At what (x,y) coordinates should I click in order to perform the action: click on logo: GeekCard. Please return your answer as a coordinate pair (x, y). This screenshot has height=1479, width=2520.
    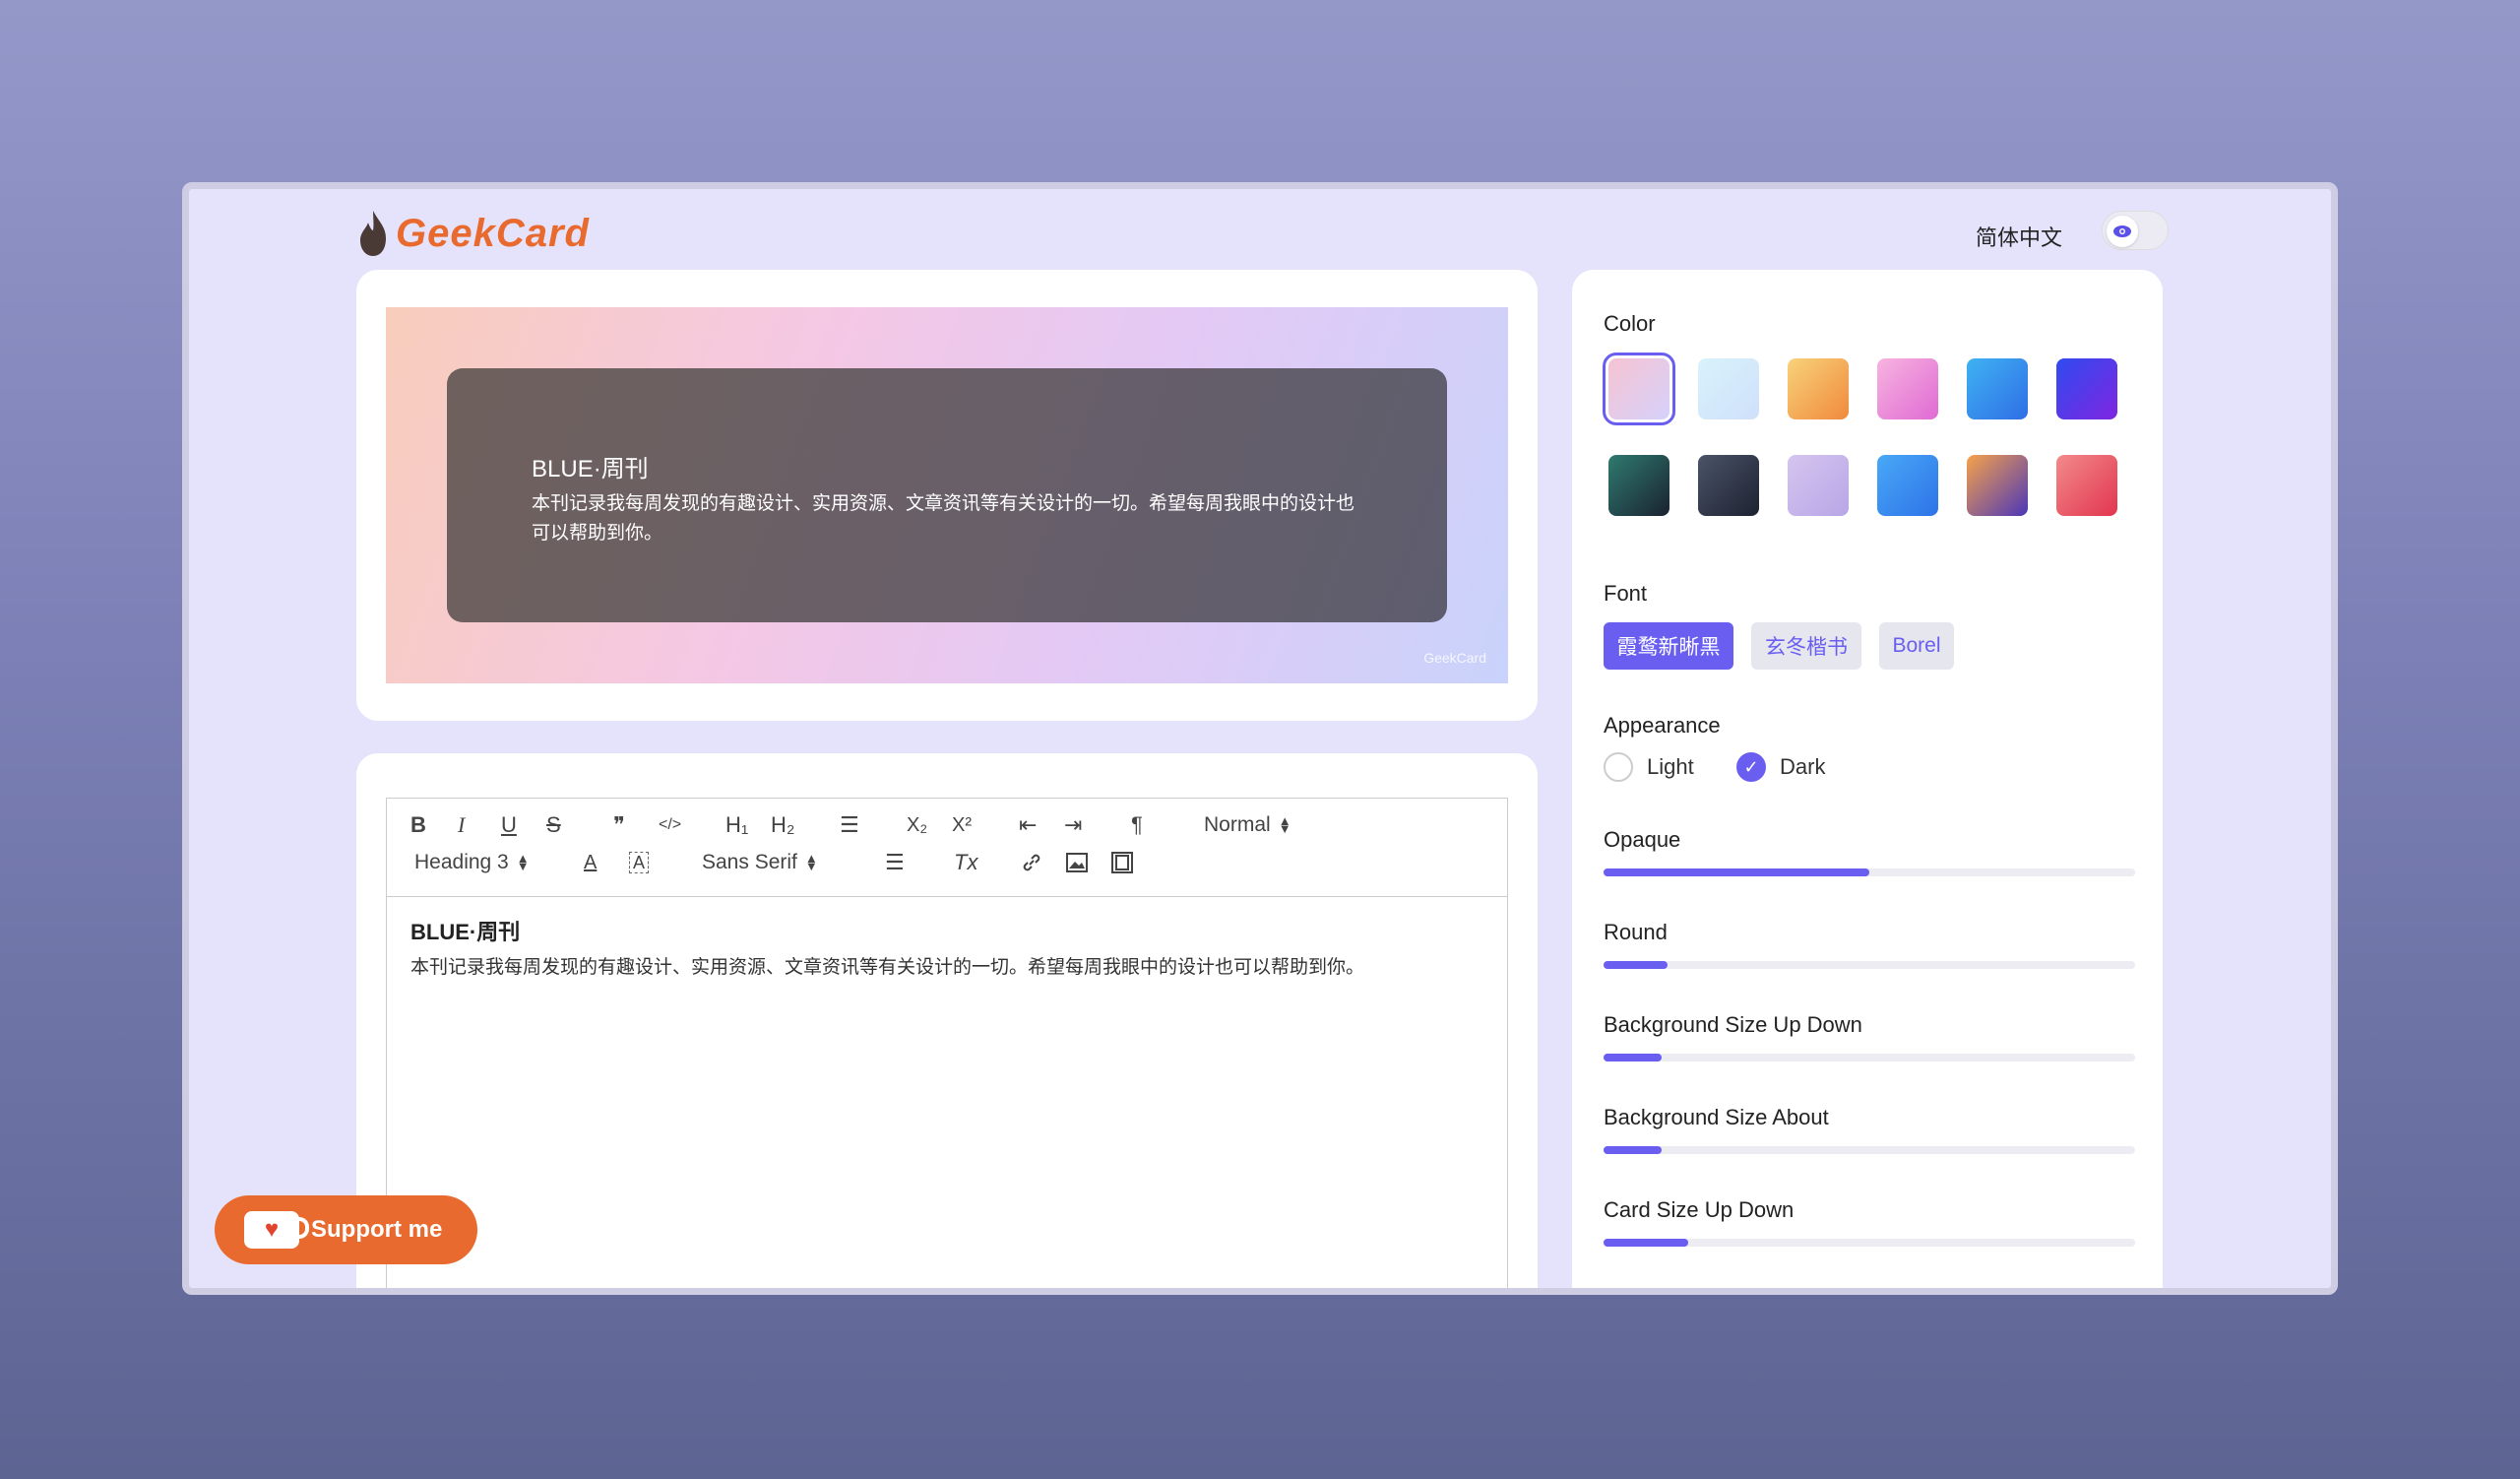
    Looking at the image, I should click on (473, 234).